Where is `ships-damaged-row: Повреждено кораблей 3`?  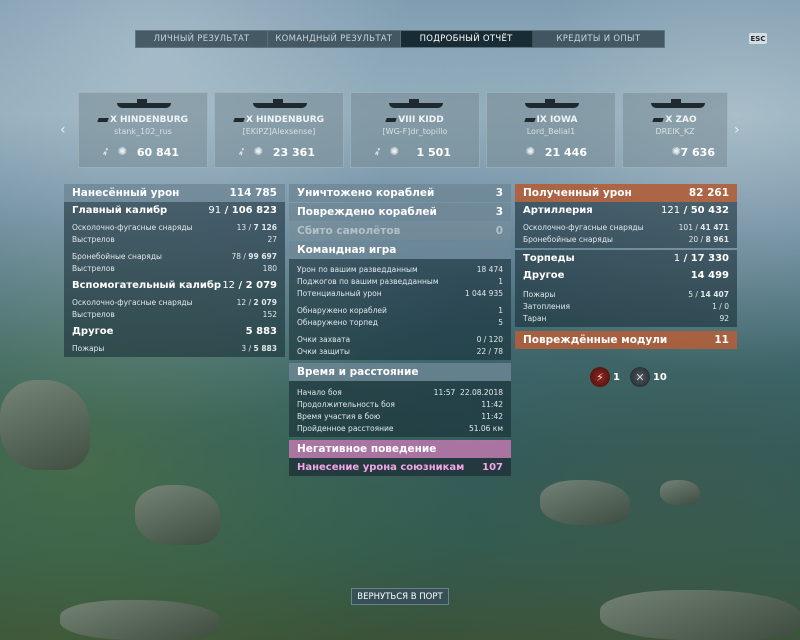 ships-damaged-row: Повреждено кораблей 3 is located at coordinates (400, 212).